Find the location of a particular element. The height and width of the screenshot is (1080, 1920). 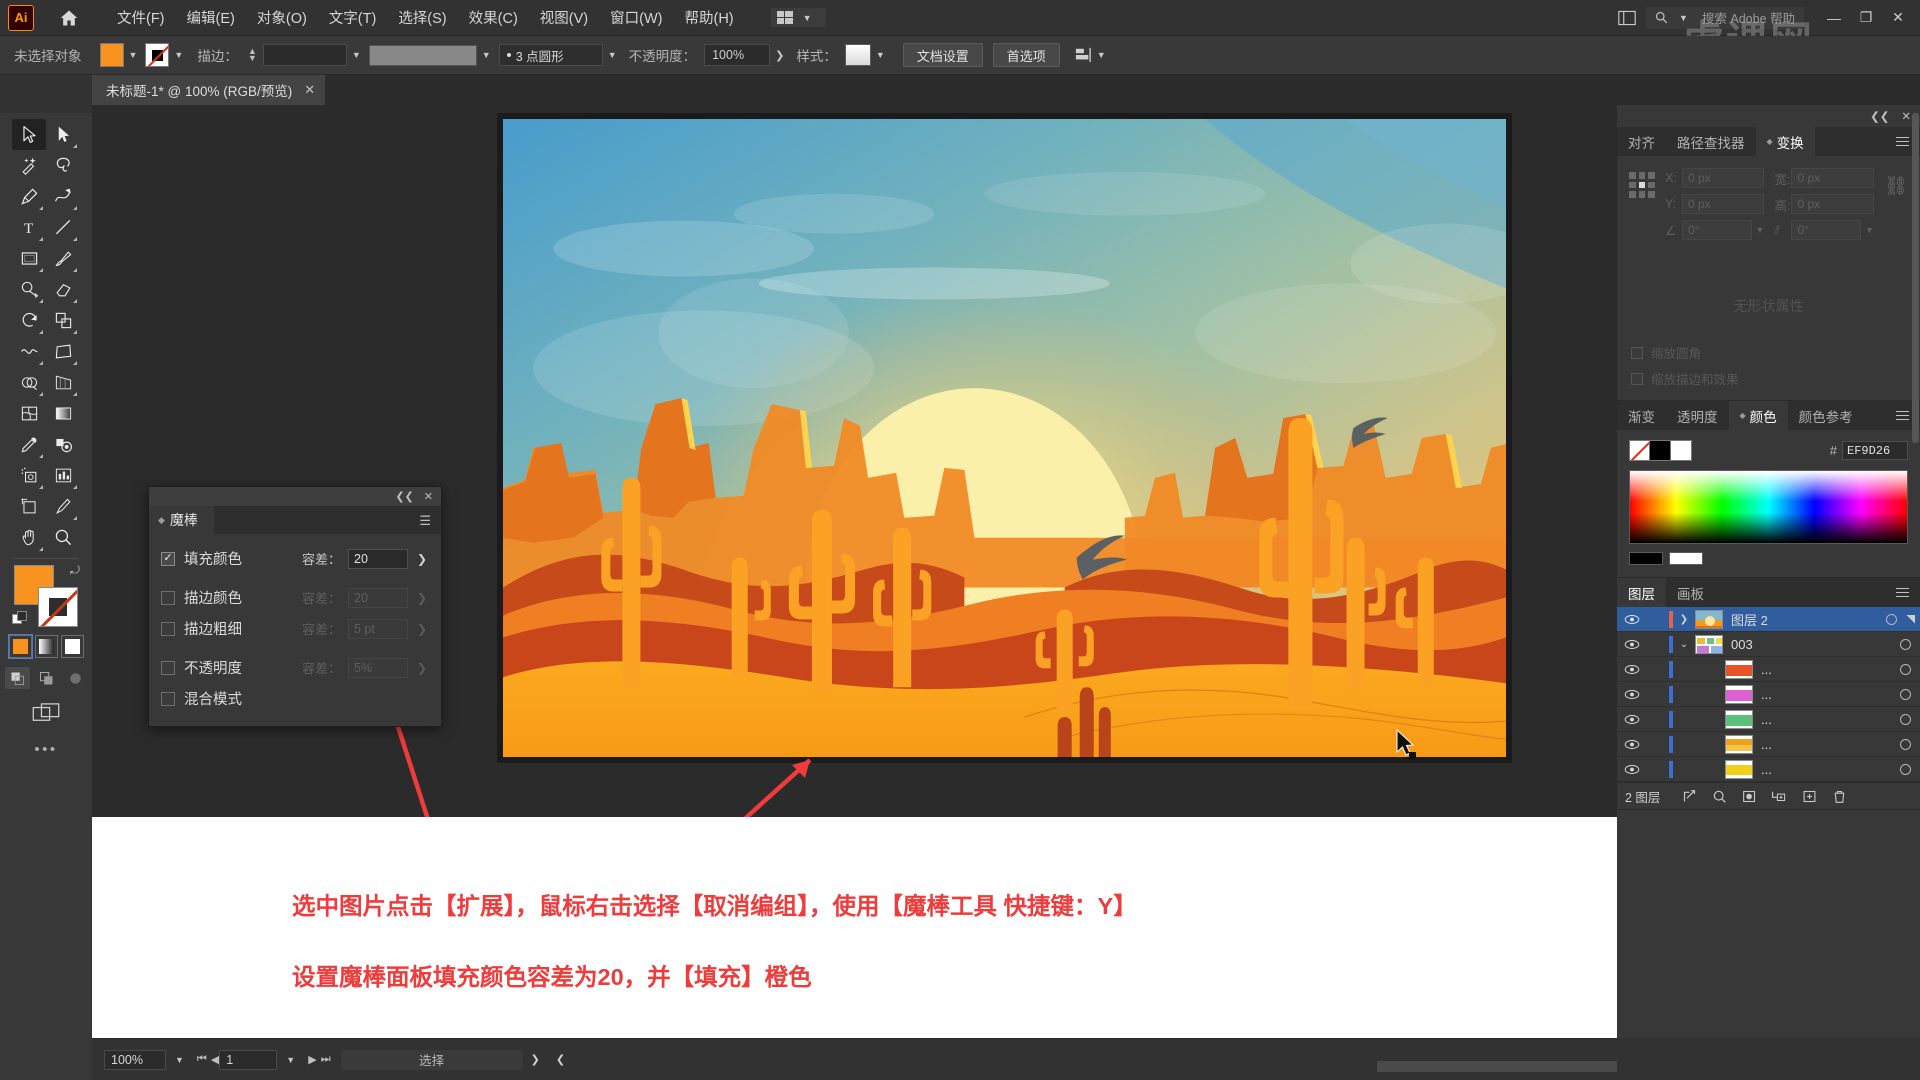

brush-definition-field is located at coordinates (422, 55).